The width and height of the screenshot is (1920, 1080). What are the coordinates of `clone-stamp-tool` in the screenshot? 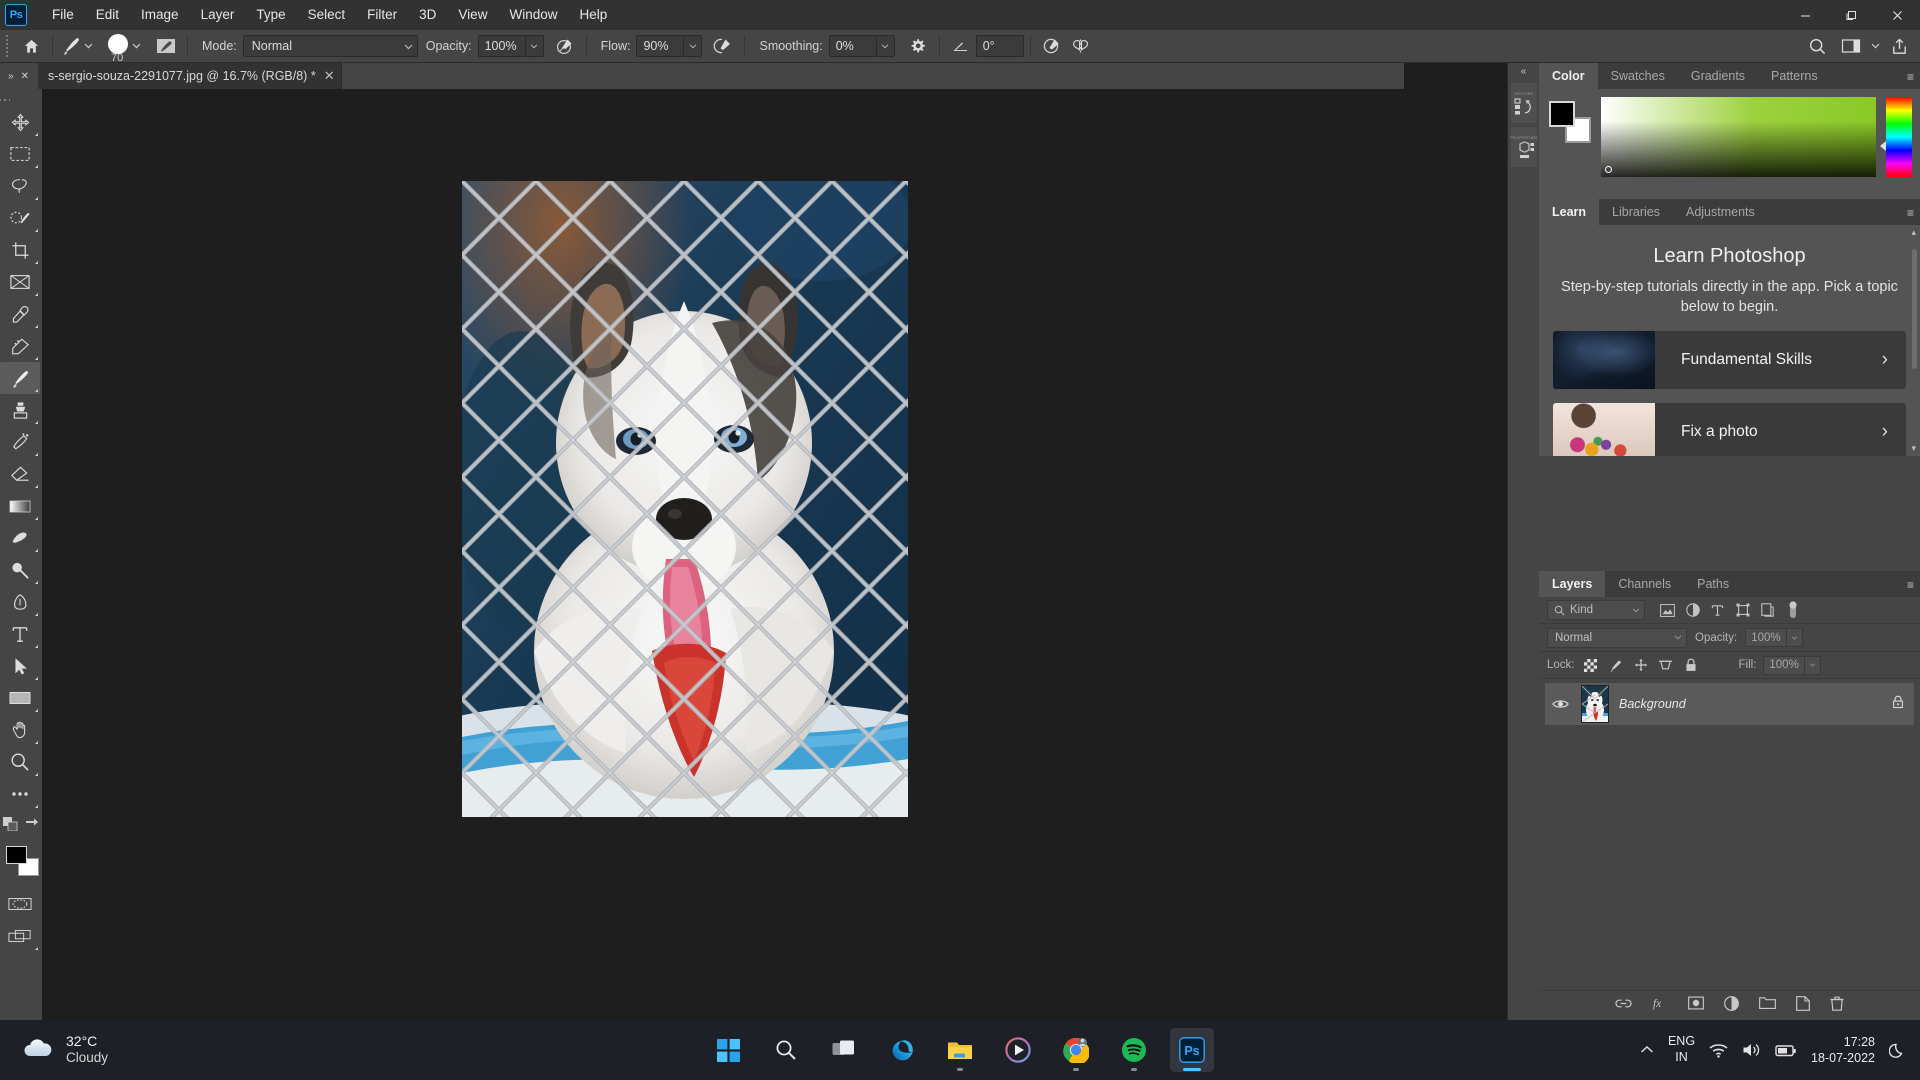 It's located at (20, 410).